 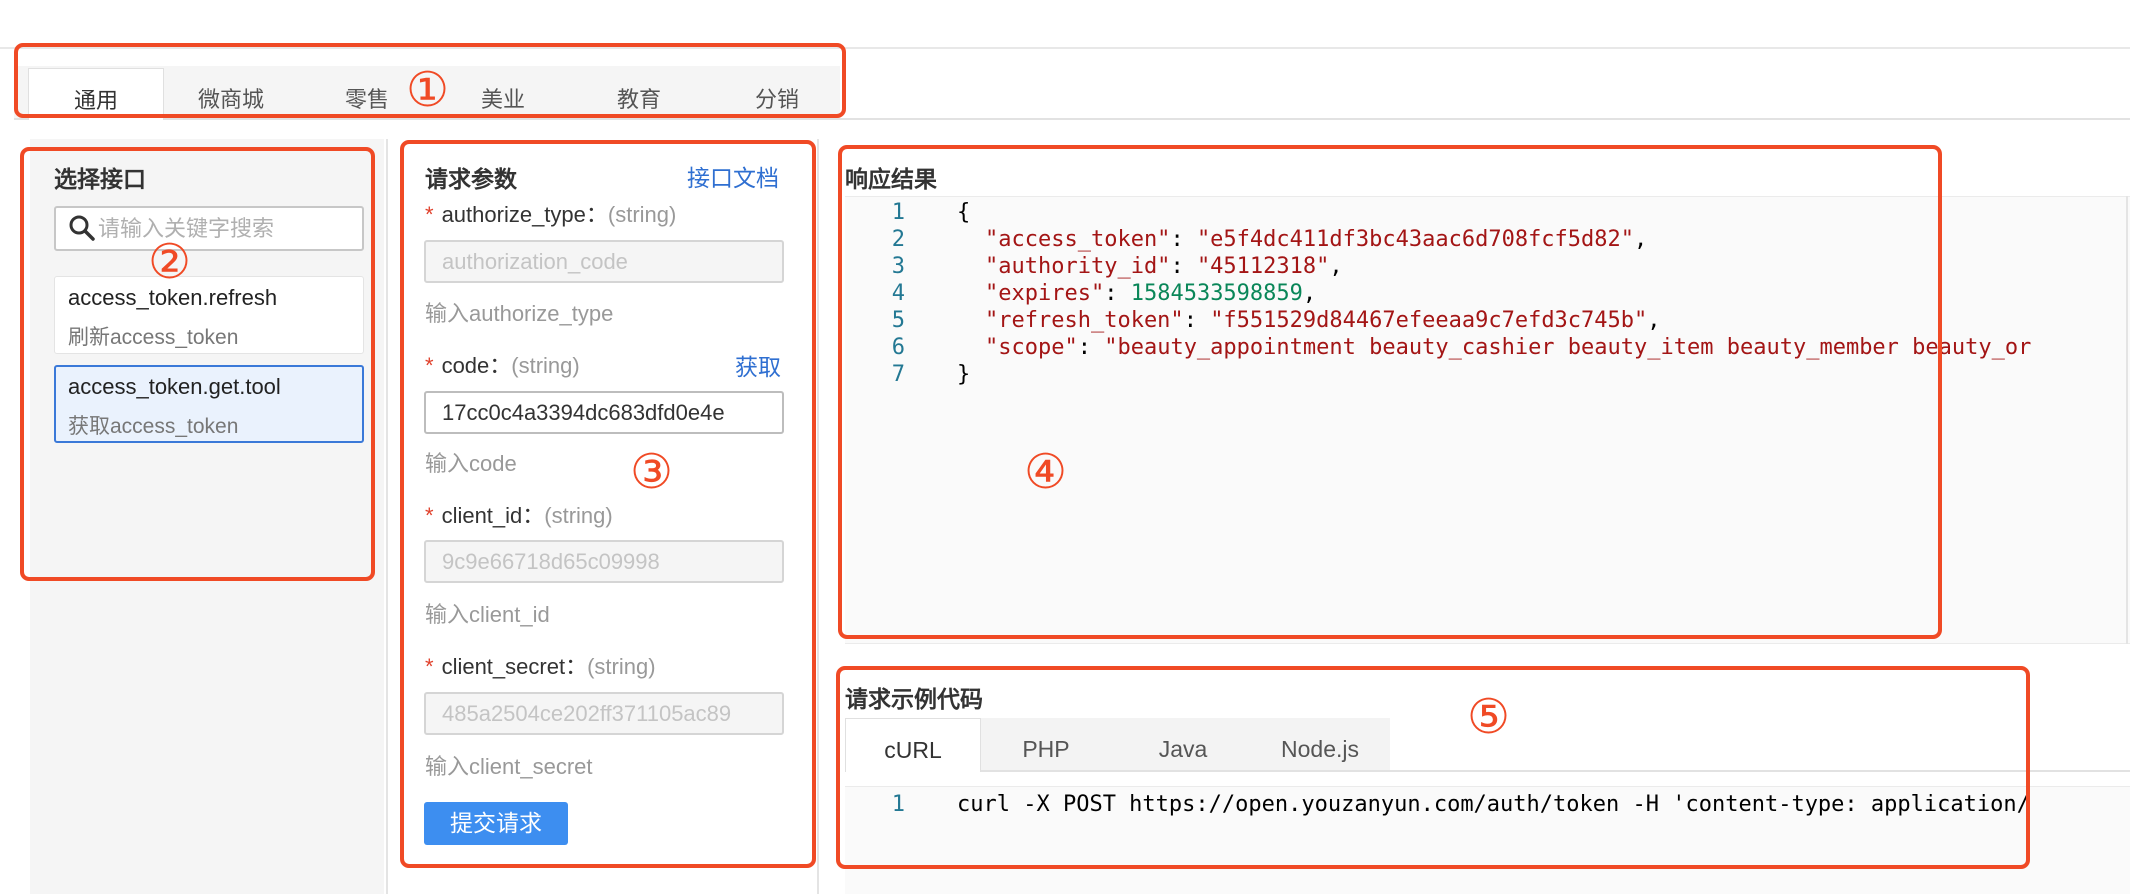 What do you see at coordinates (387, 516) in the screenshot?
I see `api-selector-divider` at bounding box center [387, 516].